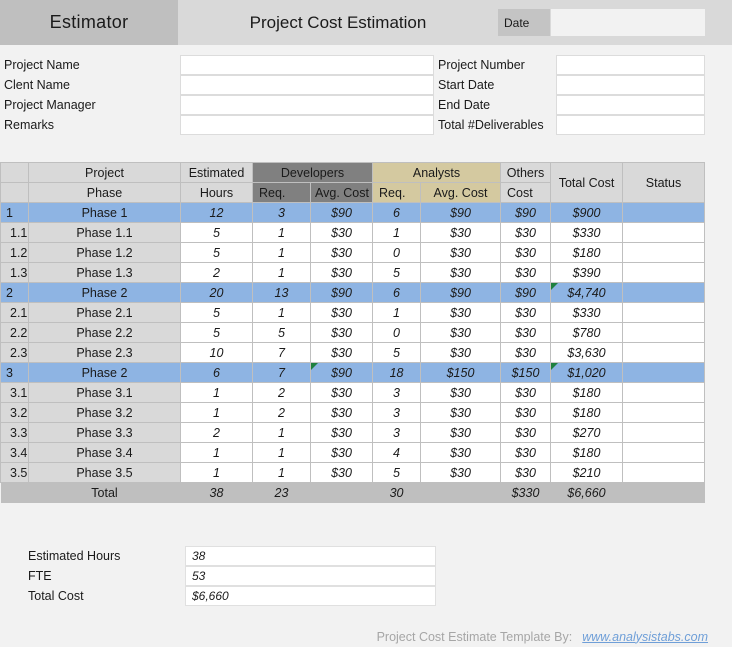 The height and width of the screenshot is (647, 732). What do you see at coordinates (645, 637) in the screenshot?
I see `footer-link: www.analysistabs.com` at bounding box center [645, 637].